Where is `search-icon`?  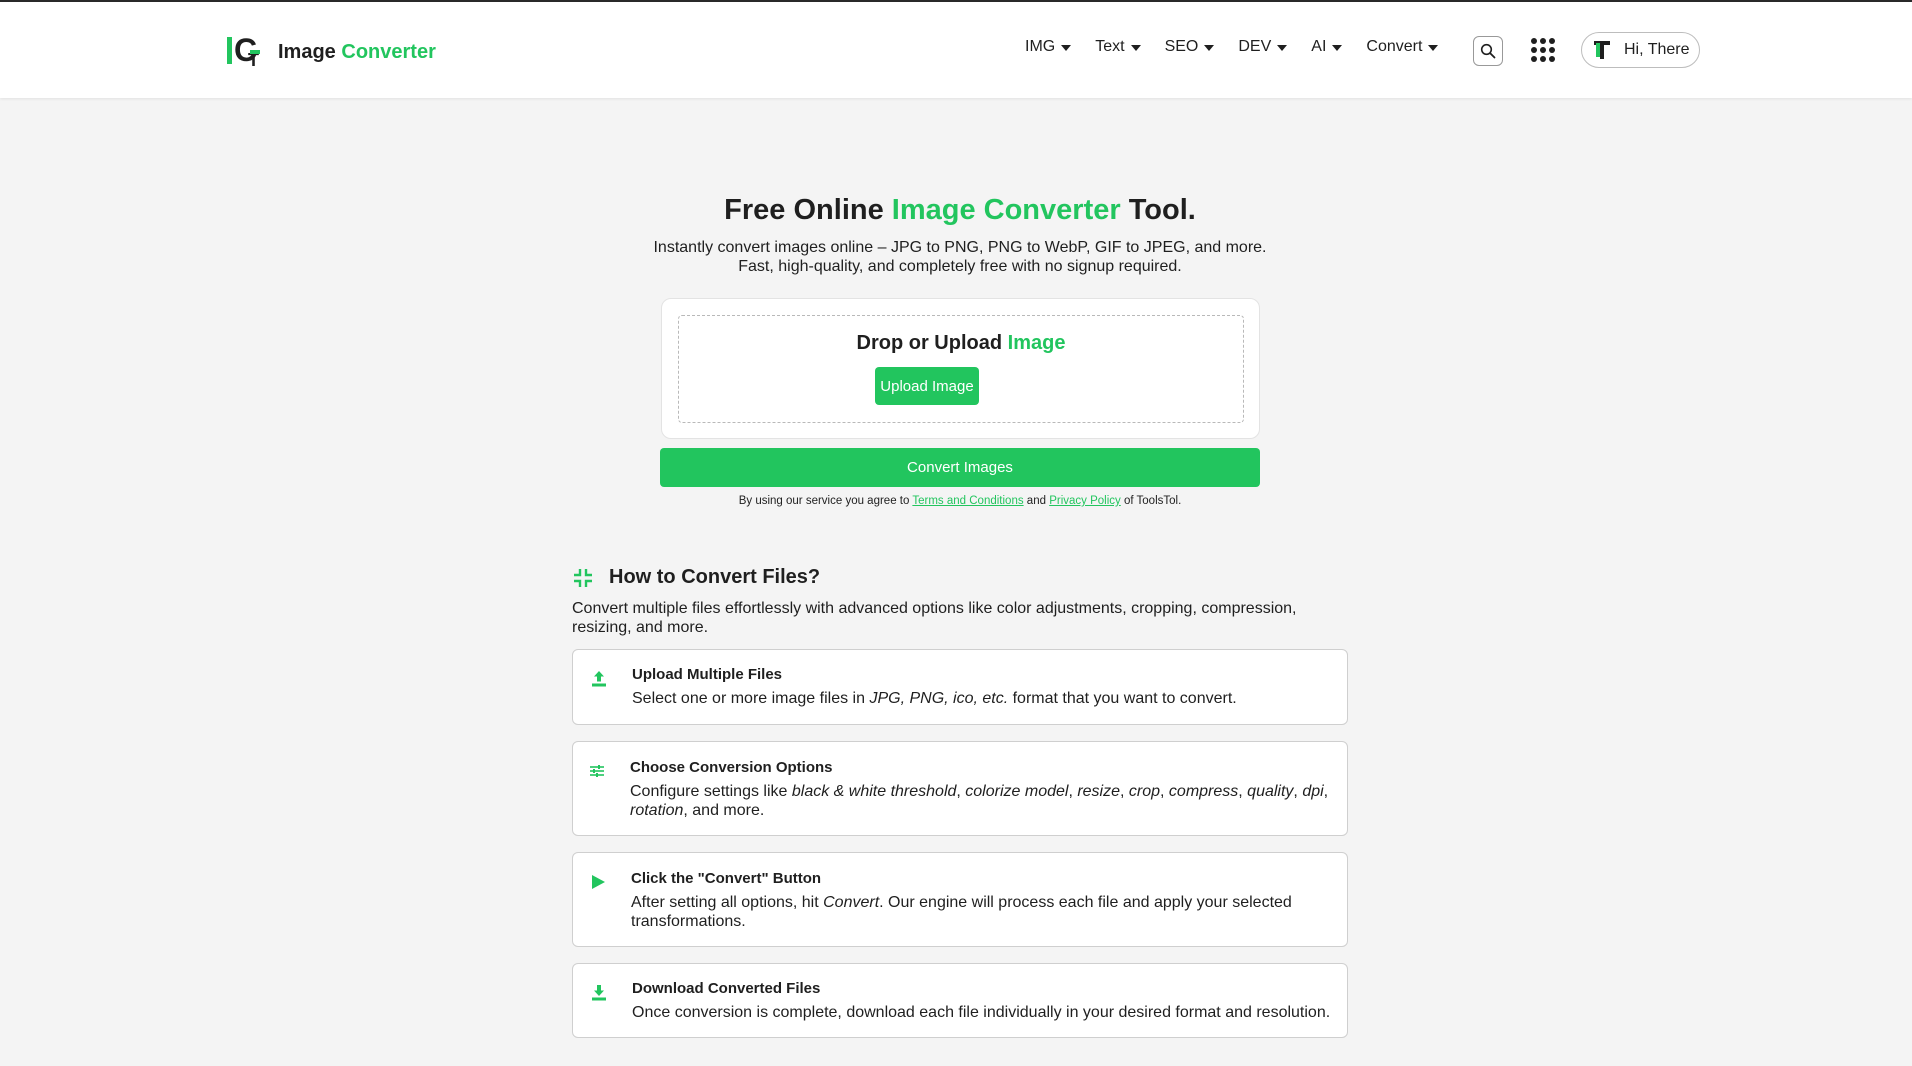
search-icon is located at coordinates (1488, 51).